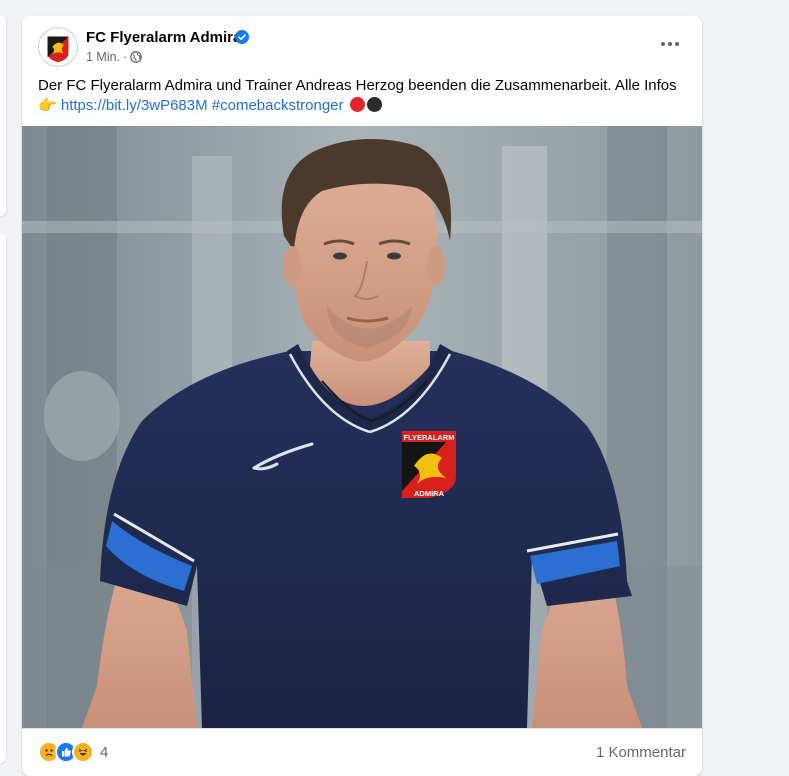 Image resolution: width=789 pixels, height=776 pixels. Describe the element at coordinates (362, 42) in the screenshot. I see `post-header: FC Flyeralarm Admira 1 Min. ·` at that location.